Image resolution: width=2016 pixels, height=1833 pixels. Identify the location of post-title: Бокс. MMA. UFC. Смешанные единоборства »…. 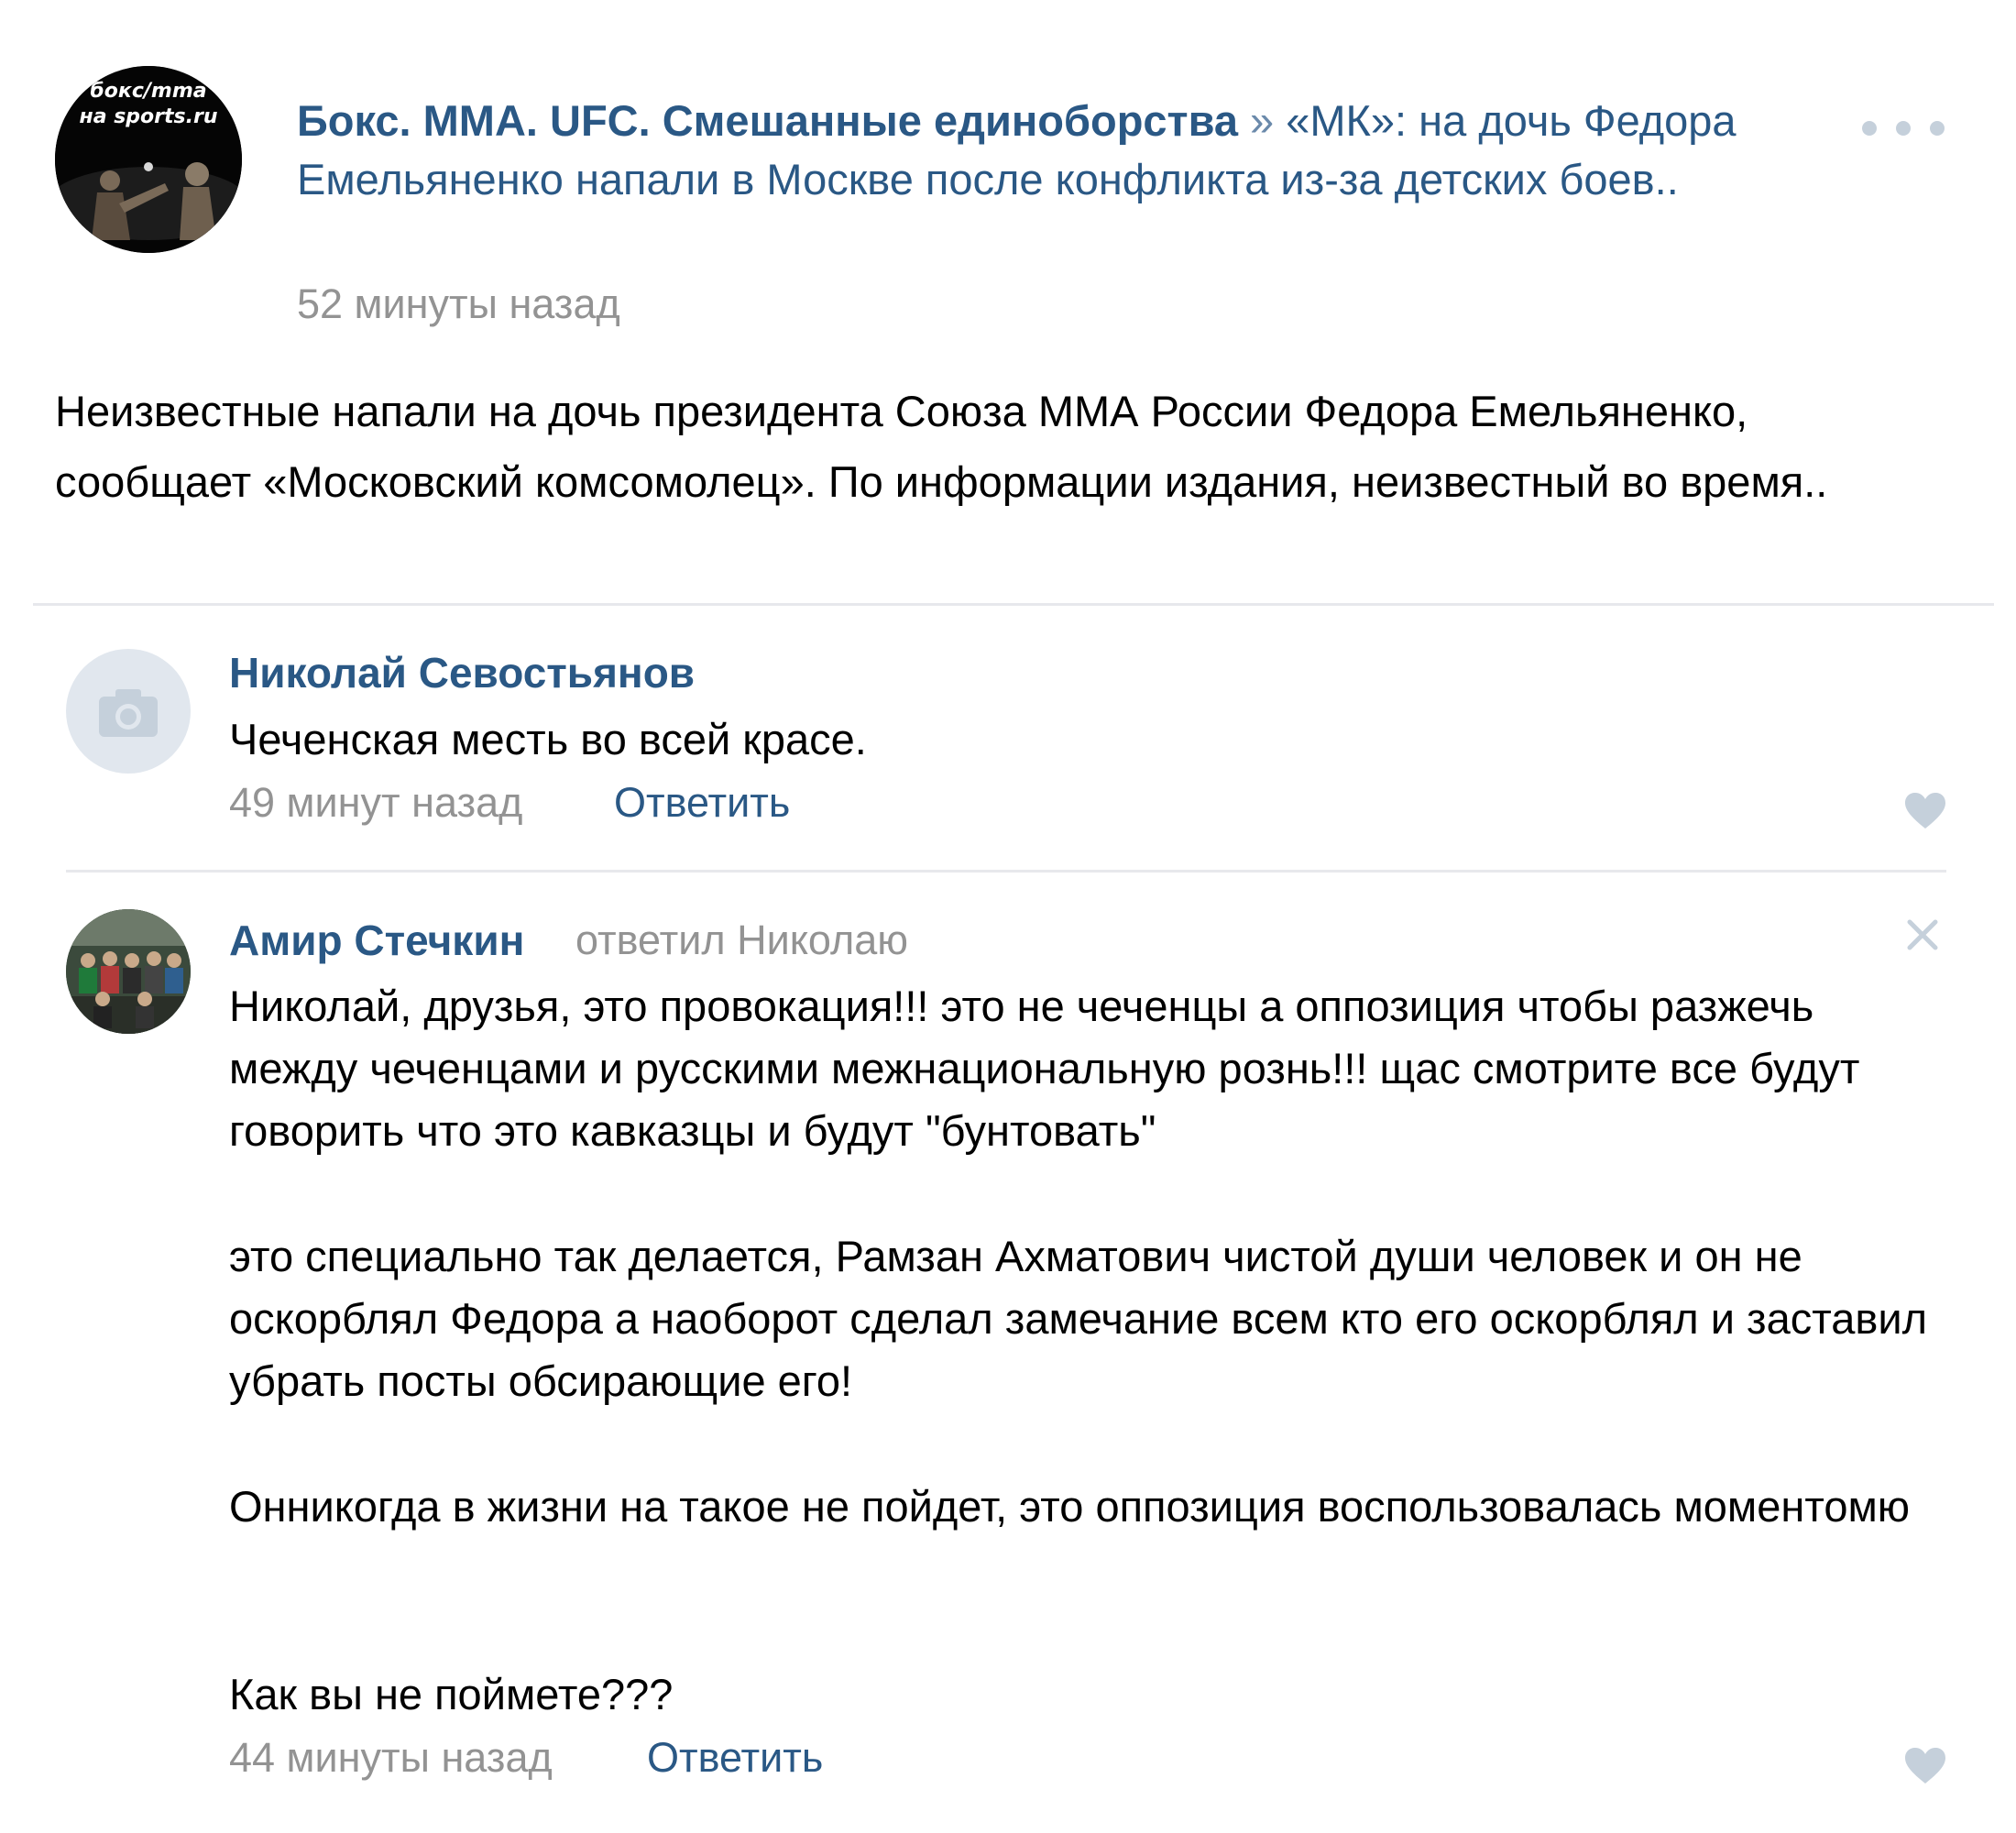
(1048, 150).